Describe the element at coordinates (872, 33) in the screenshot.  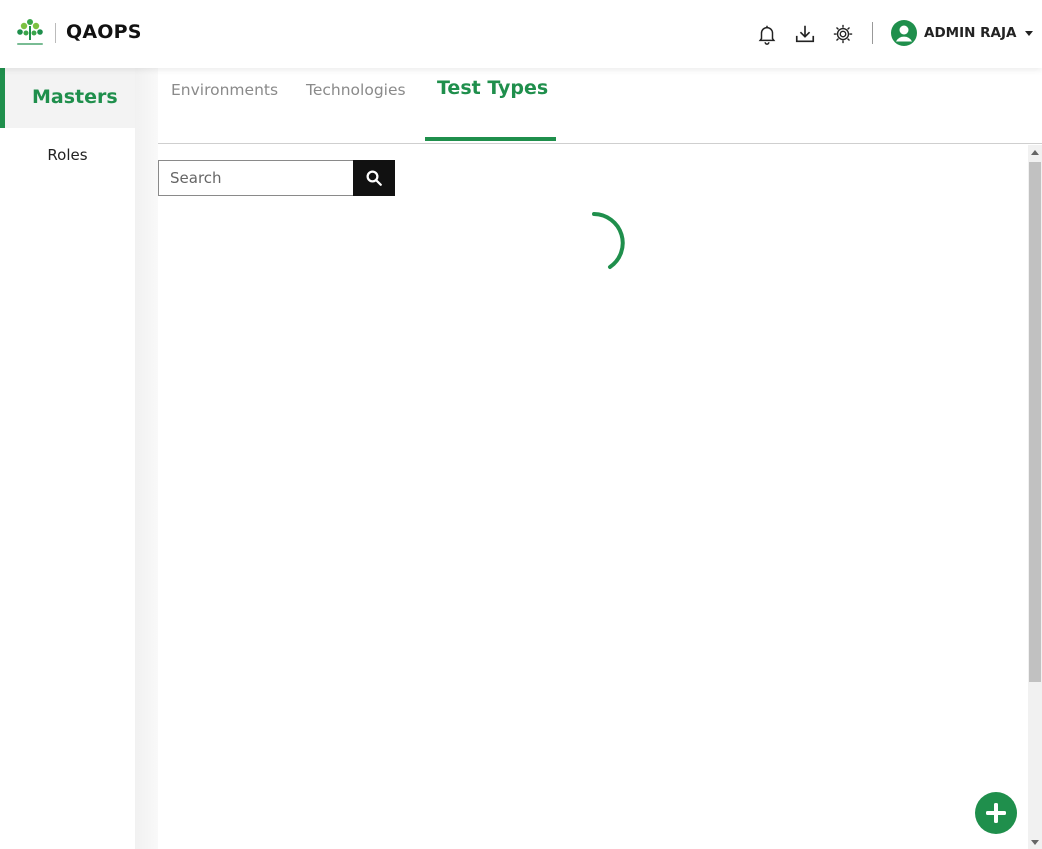
I see `header-divider` at that location.